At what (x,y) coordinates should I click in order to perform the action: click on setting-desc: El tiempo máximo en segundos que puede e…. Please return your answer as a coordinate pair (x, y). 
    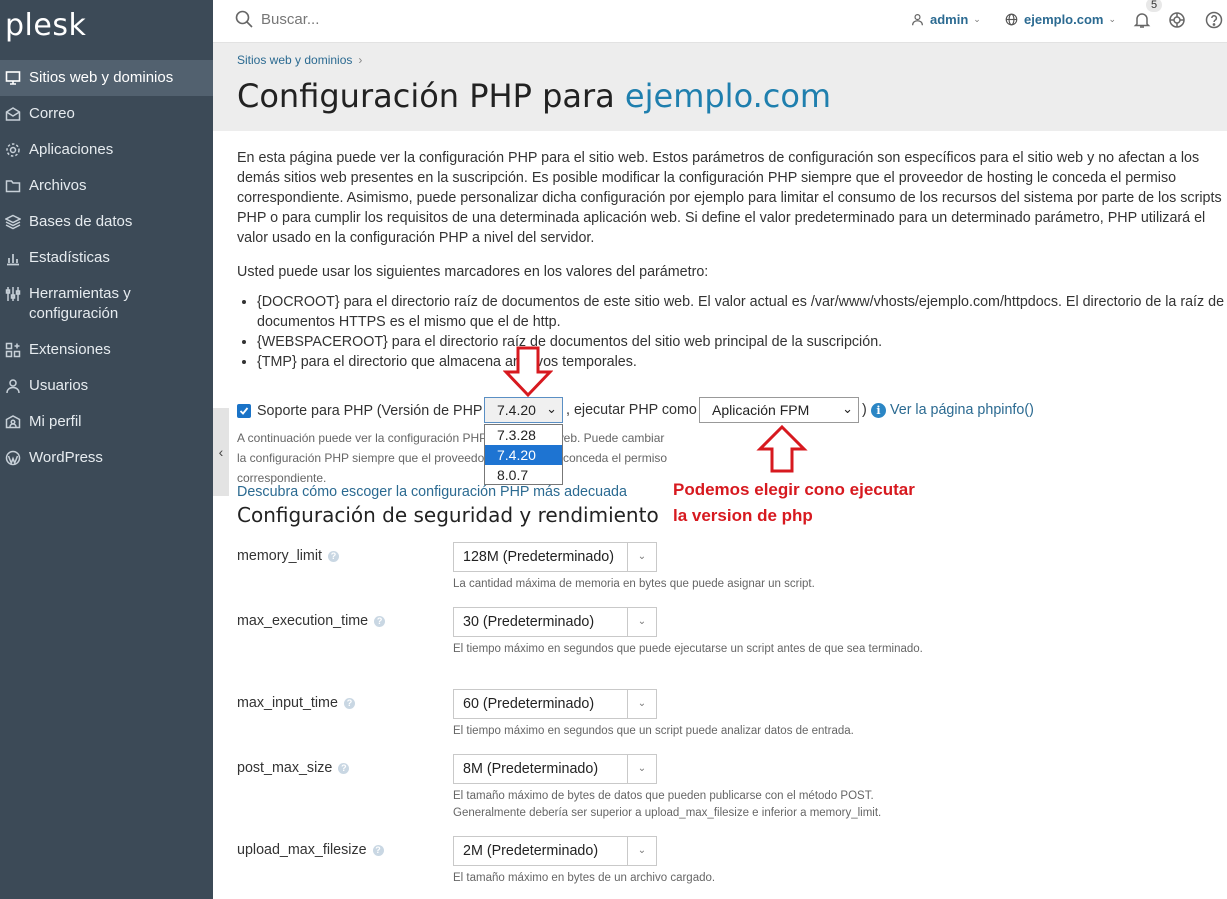
    Looking at the image, I should click on (688, 649).